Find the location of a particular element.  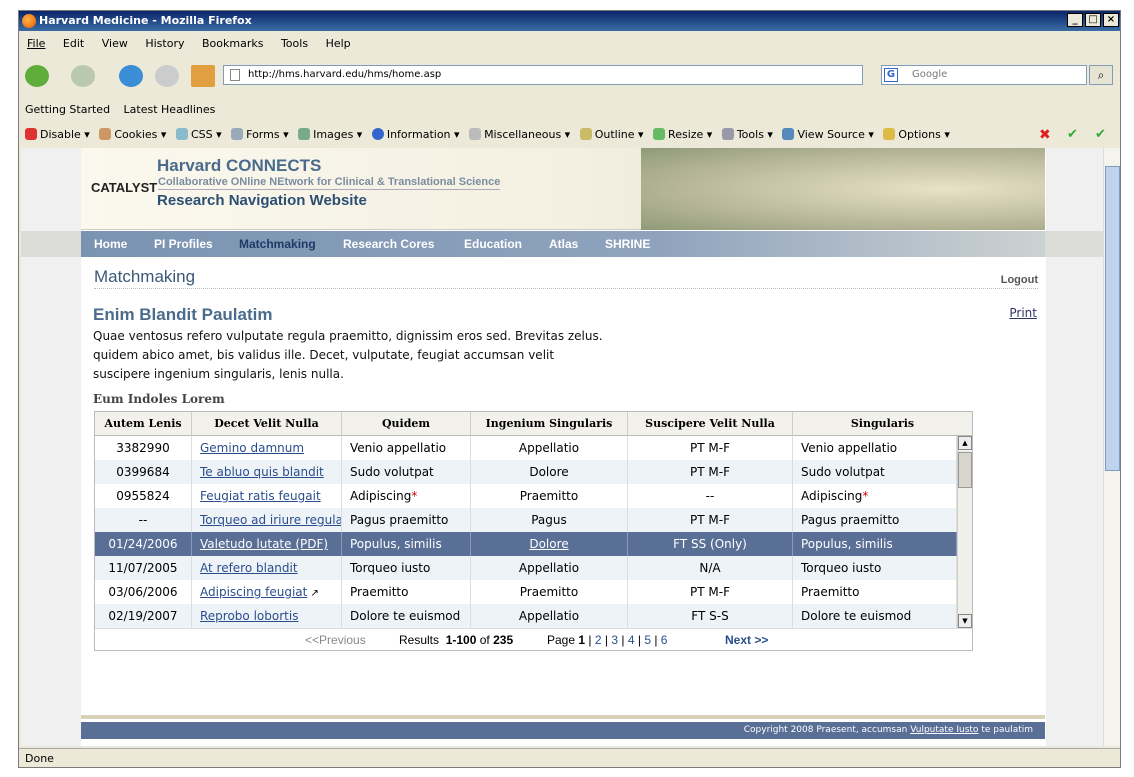

row-link: Gemino damnum is located at coordinates (252, 448).